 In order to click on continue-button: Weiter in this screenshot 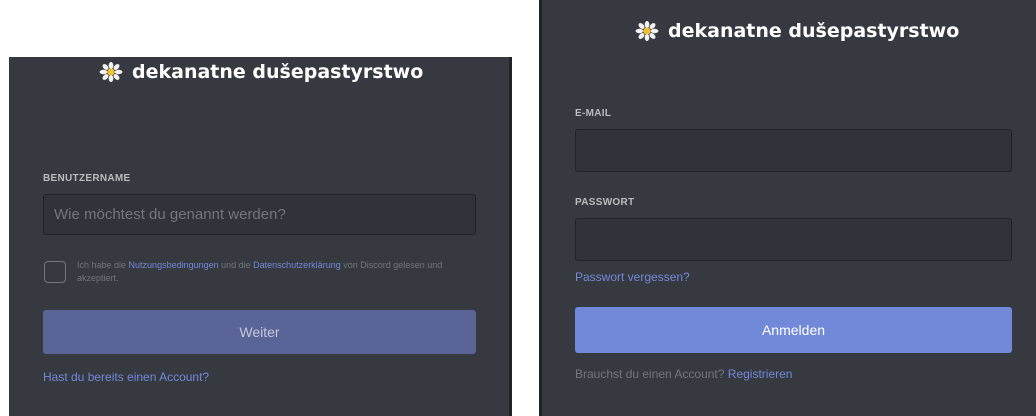, I will do `click(259, 332)`.